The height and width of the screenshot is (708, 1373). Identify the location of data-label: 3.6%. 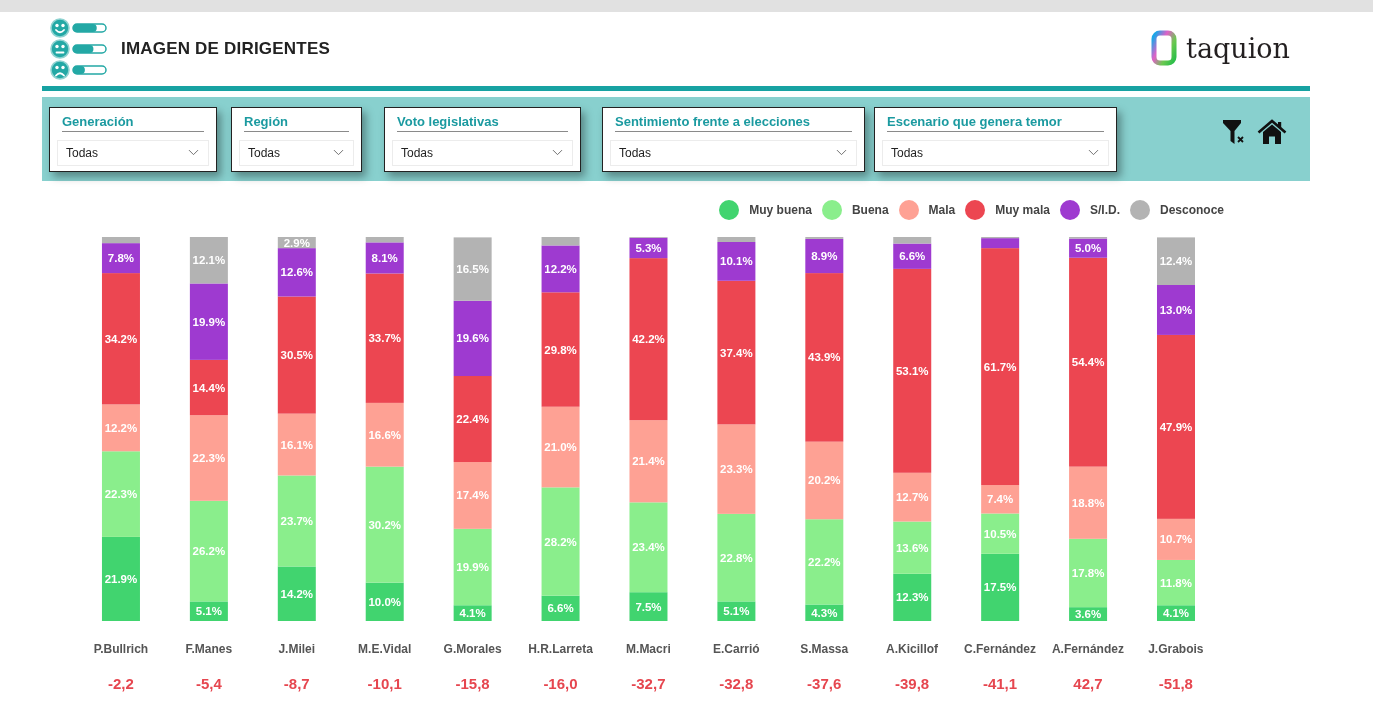
(1088, 614).